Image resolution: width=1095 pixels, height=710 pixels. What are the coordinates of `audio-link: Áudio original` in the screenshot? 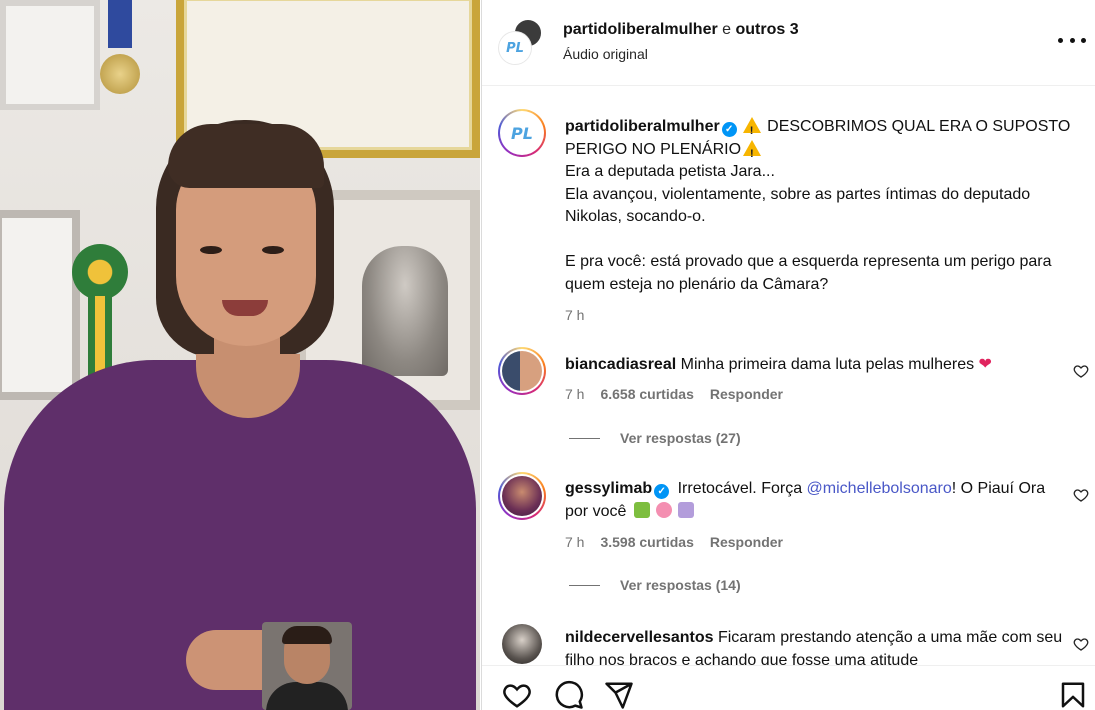 It's located at (605, 54).